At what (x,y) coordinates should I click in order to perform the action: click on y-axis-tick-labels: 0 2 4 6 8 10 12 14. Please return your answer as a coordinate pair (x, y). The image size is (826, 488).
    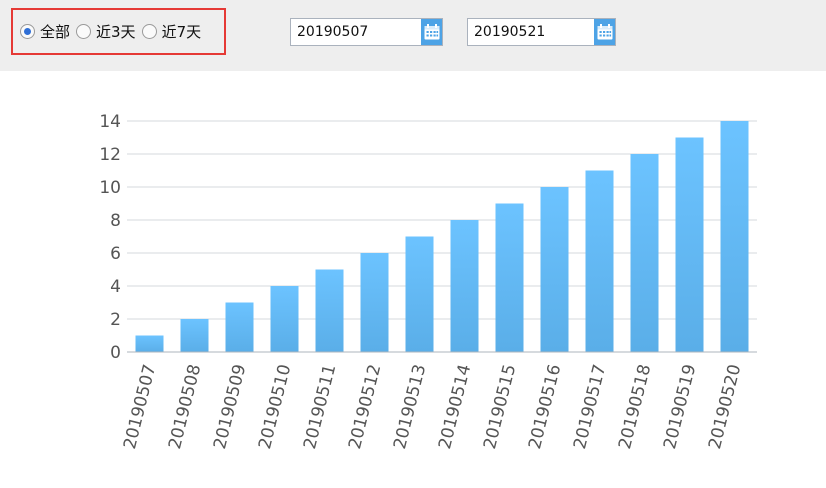
    Looking at the image, I should click on (110, 237).